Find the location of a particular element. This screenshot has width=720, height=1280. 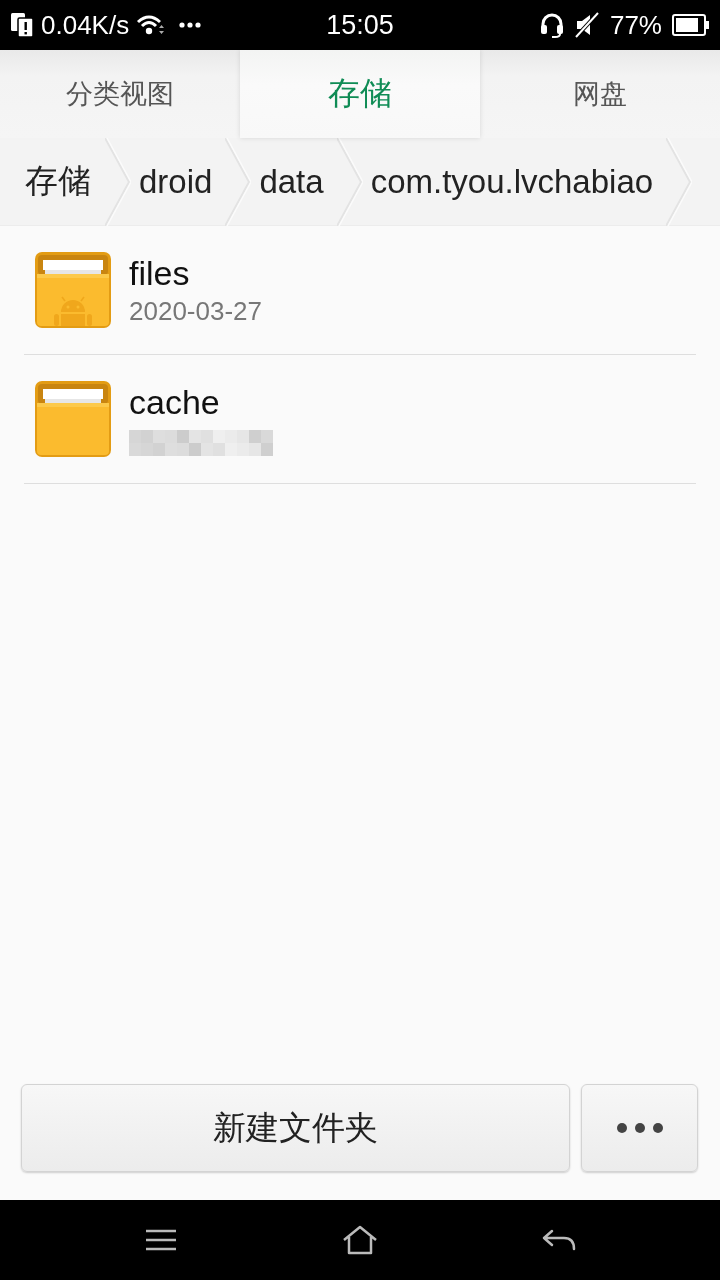

headset-icon is located at coordinates (551, 25).